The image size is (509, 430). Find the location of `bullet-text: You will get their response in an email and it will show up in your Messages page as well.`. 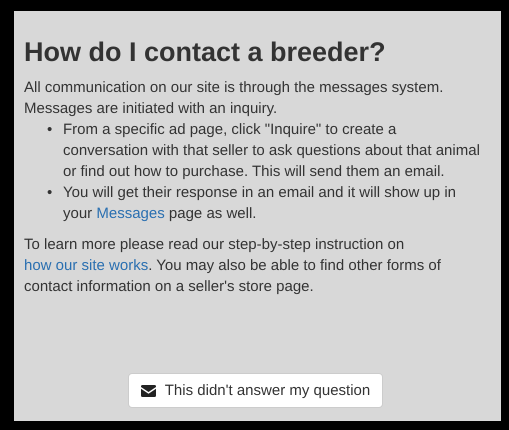

bullet-text: You will get their response in an email and it will show up in your Messages page as well. is located at coordinates (260, 203).